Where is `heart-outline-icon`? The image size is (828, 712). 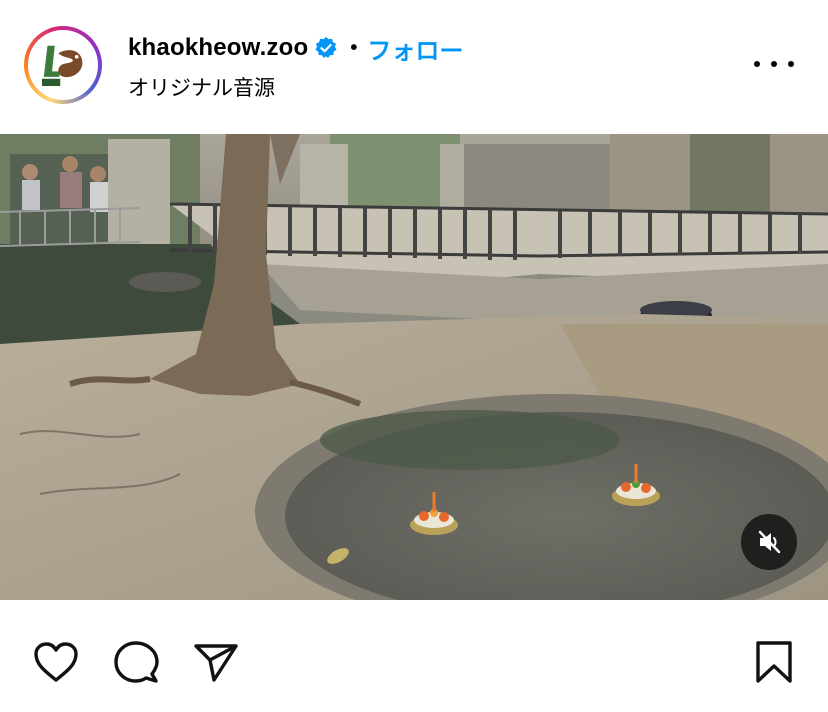
heart-outline-icon is located at coordinates (56, 662).